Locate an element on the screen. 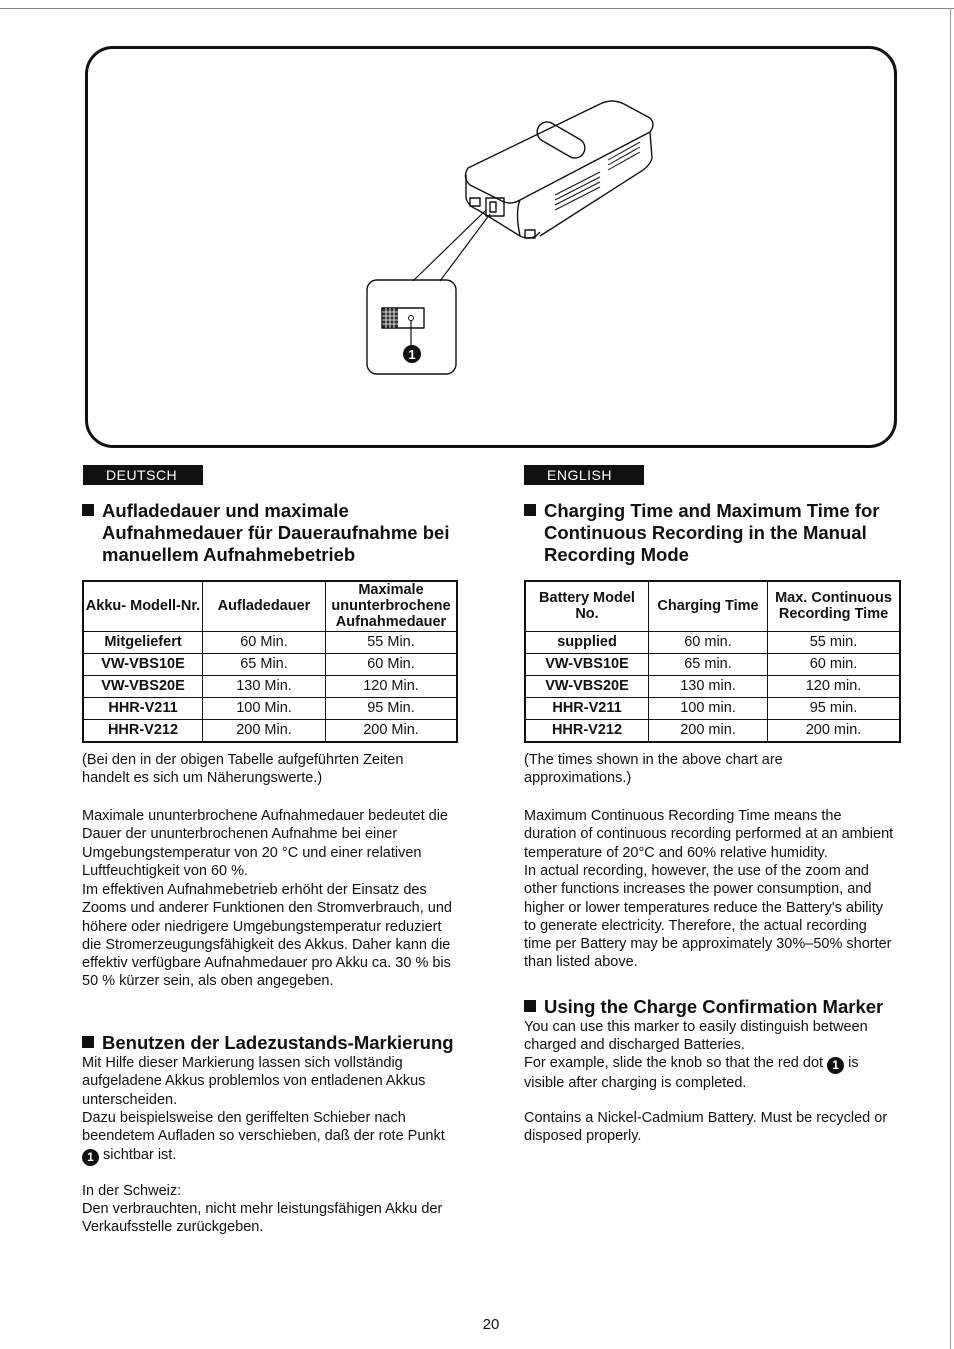 This screenshot has width=954, height=1349. table-row: VW-VBS20E 130 min. 120 min. is located at coordinates (712, 686).